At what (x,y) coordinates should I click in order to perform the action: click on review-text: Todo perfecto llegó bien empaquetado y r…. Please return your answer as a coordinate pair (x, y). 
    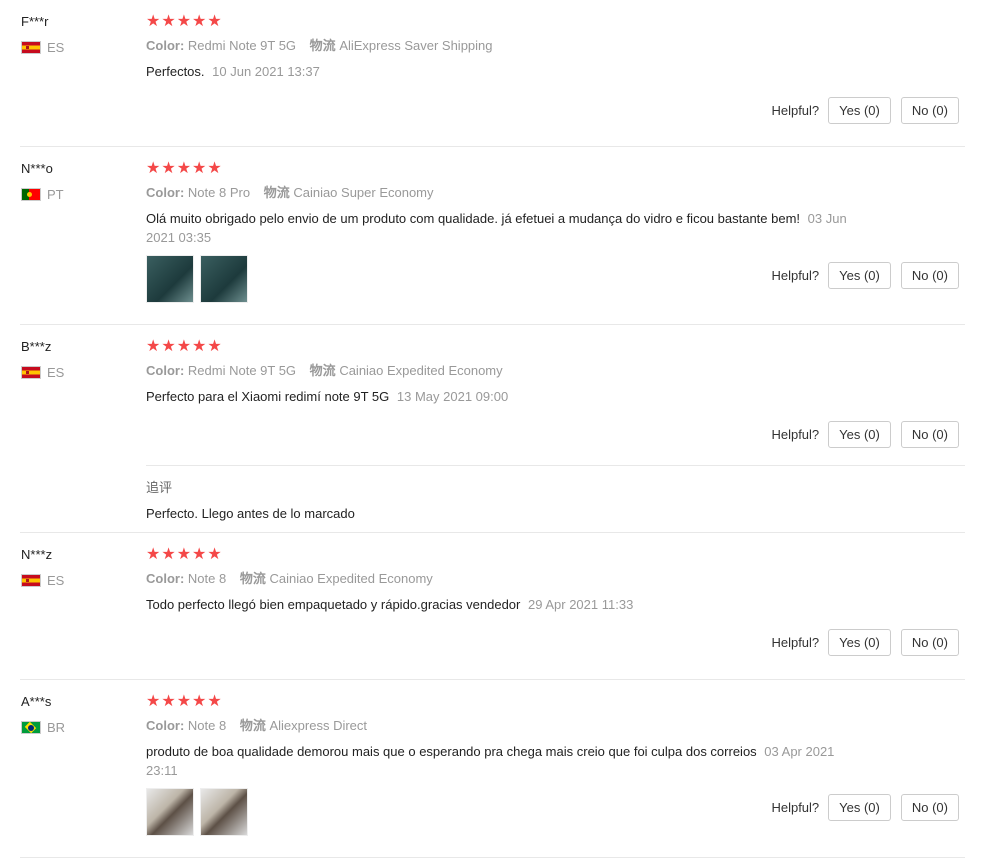
    Looking at the image, I should click on (506, 604).